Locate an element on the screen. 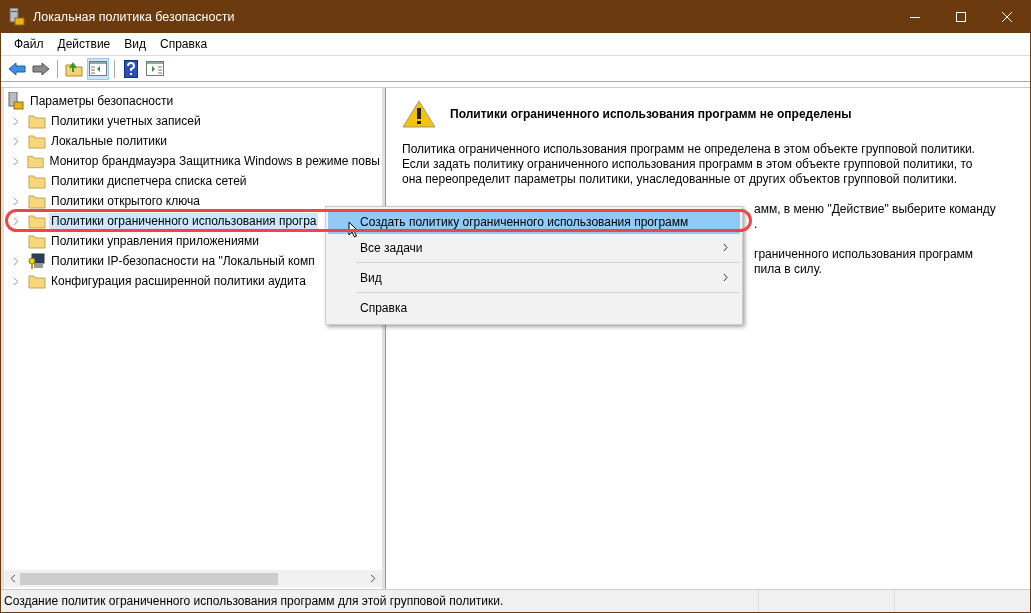 Image resolution: width=1031 pixels, height=613 pixels. tree-item: Монитор брандмауэра Защитника Windows в режиме повы is located at coordinates (214, 161).